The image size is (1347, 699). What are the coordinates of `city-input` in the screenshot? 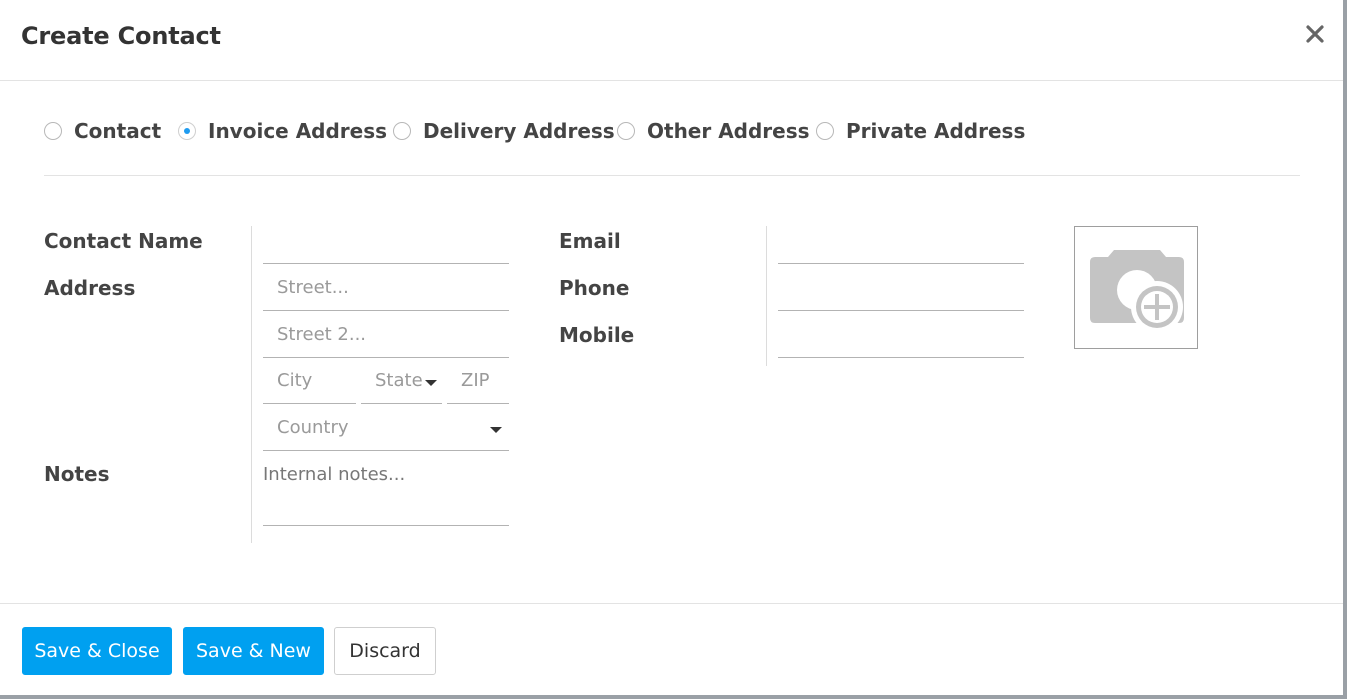 It's located at (309, 381).